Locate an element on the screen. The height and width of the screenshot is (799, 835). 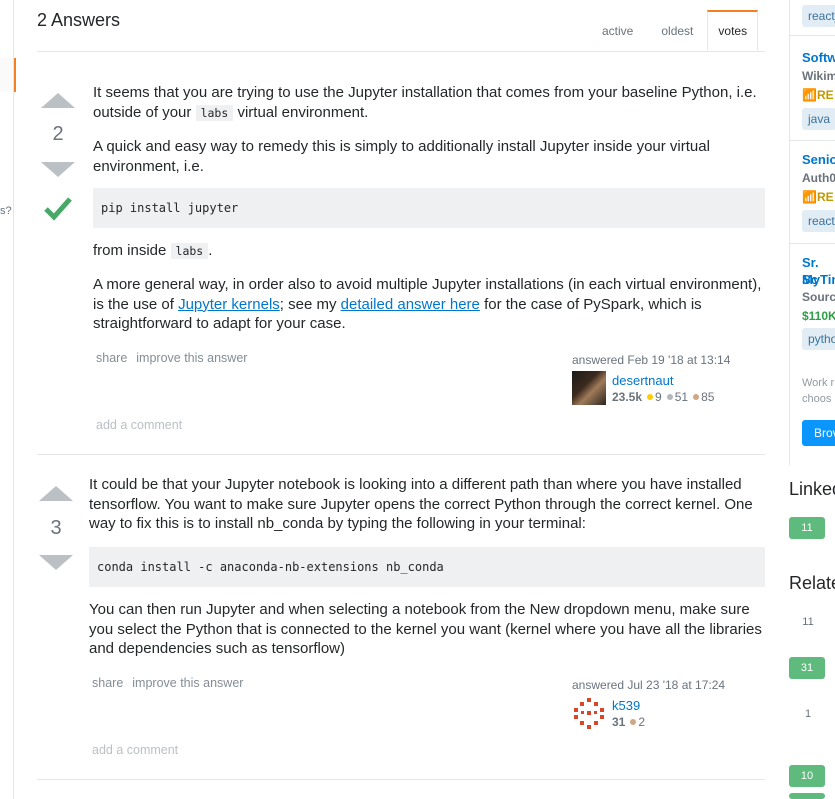
left-nav-fragment-text: s? is located at coordinates (6, 211).